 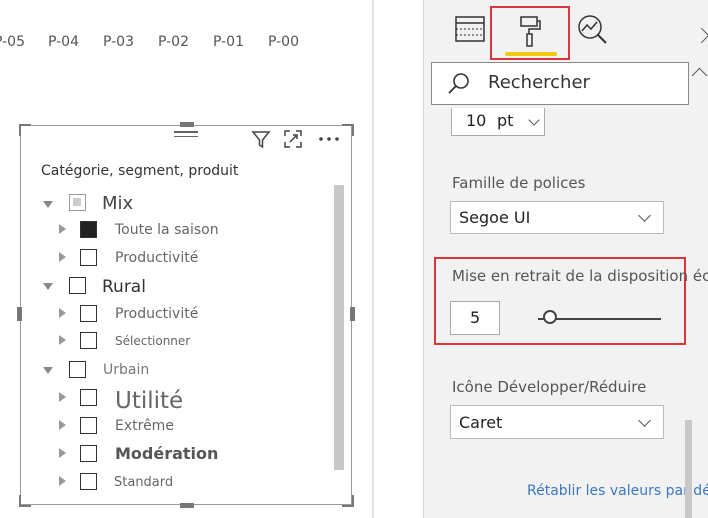 I want to click on tree-item-label: Standard, so click(x=144, y=482).